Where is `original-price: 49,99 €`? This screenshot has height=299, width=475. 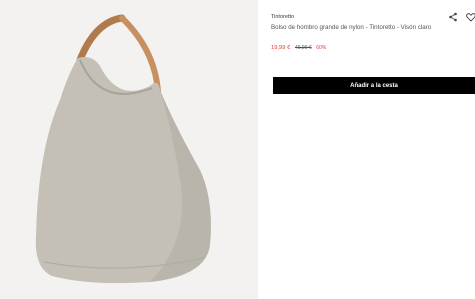 original-price: 49,99 € is located at coordinates (303, 48).